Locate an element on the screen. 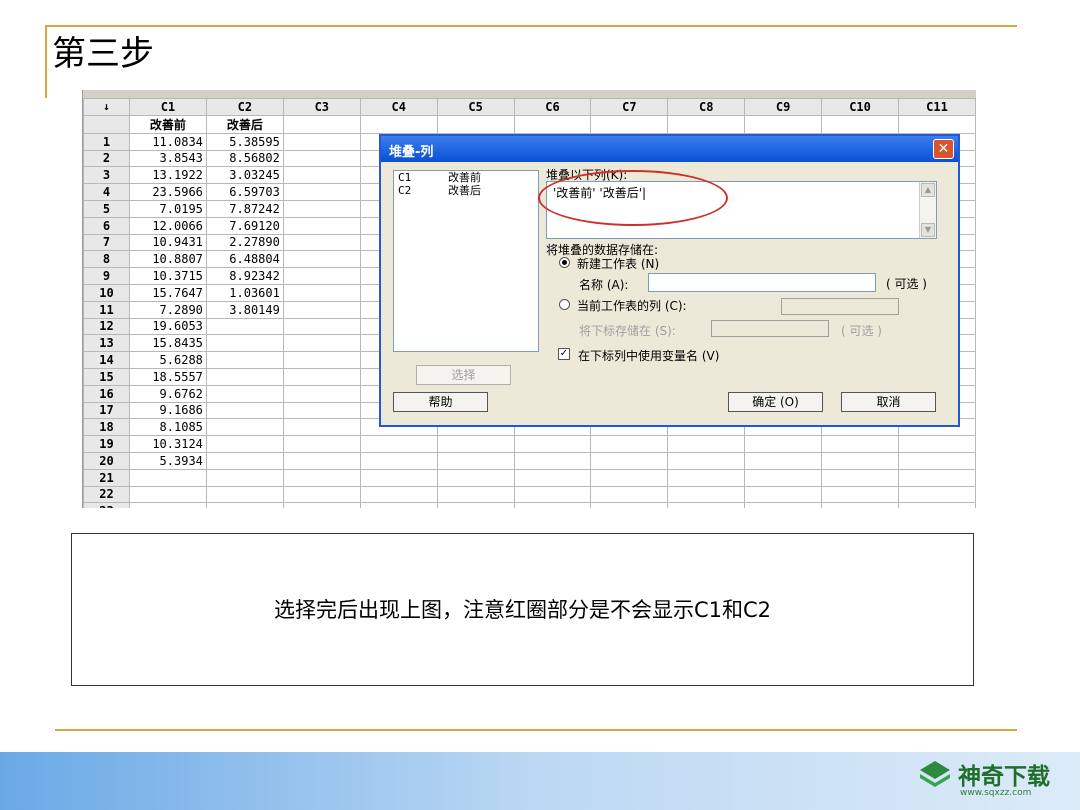 The height and width of the screenshot is (810, 1080). row-header: 5 is located at coordinates (106, 208).